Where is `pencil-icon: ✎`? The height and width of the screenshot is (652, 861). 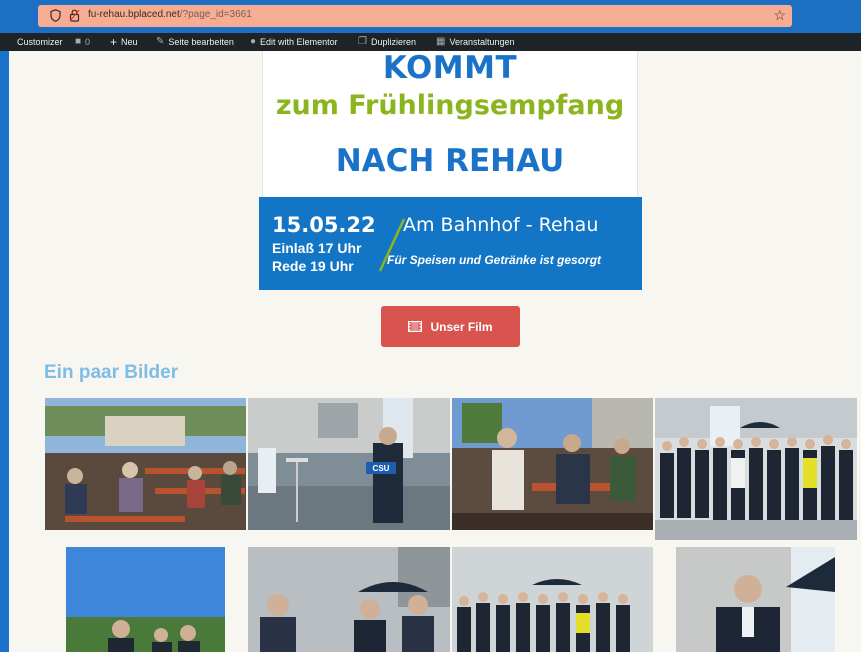
pencil-icon: ✎ is located at coordinates (160, 41).